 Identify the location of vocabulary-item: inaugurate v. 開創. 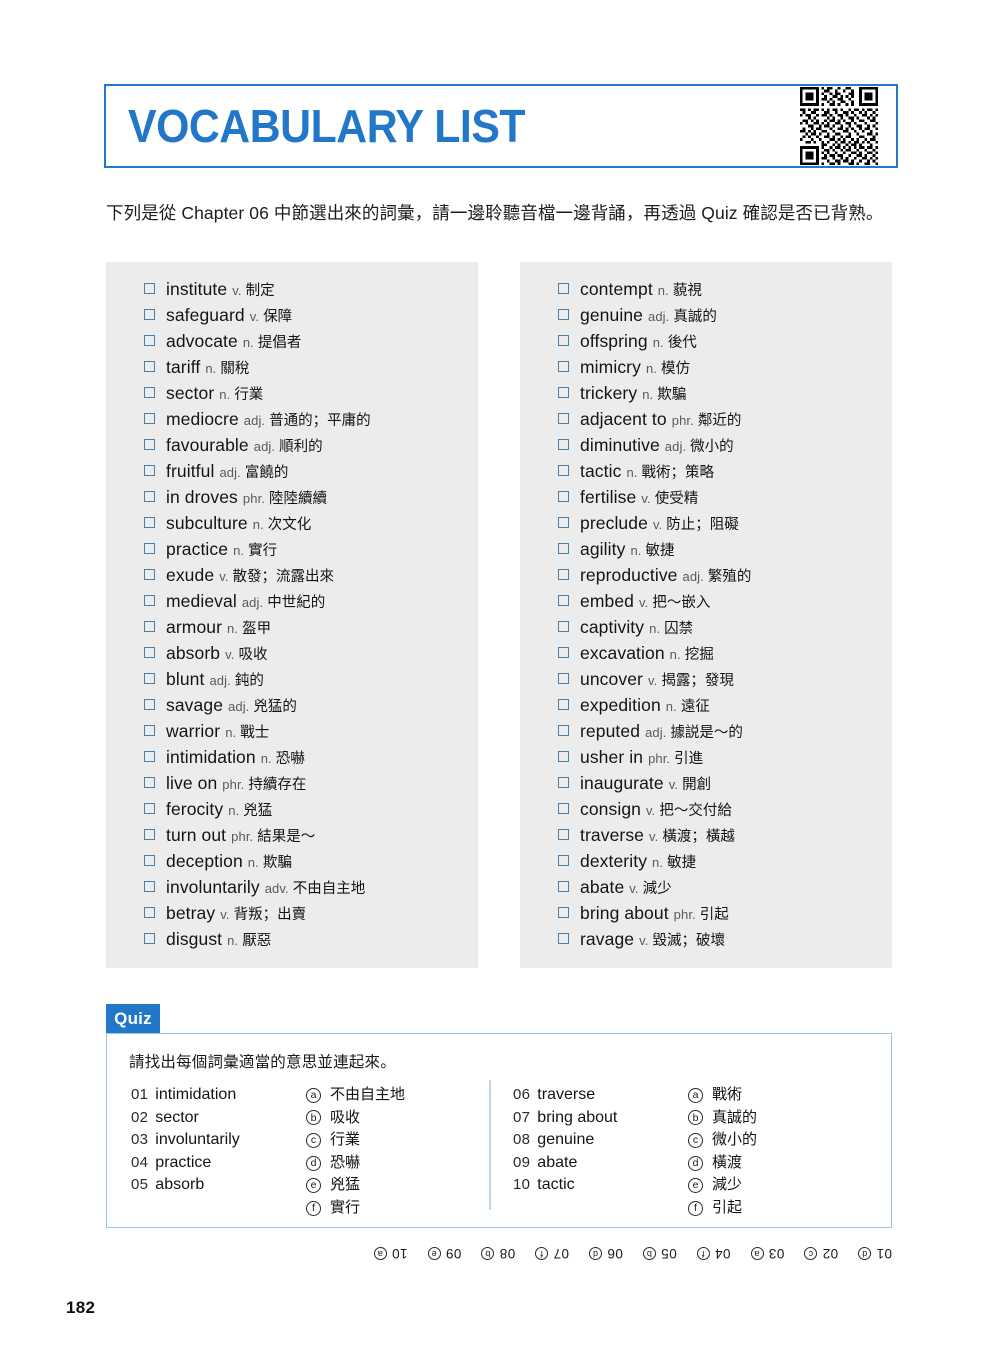
(706, 783).